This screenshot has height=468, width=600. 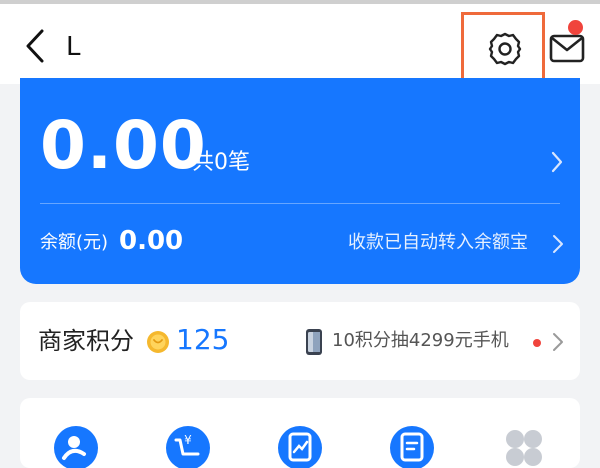 I want to click on services-menu: ¥, so click(x=300, y=433).